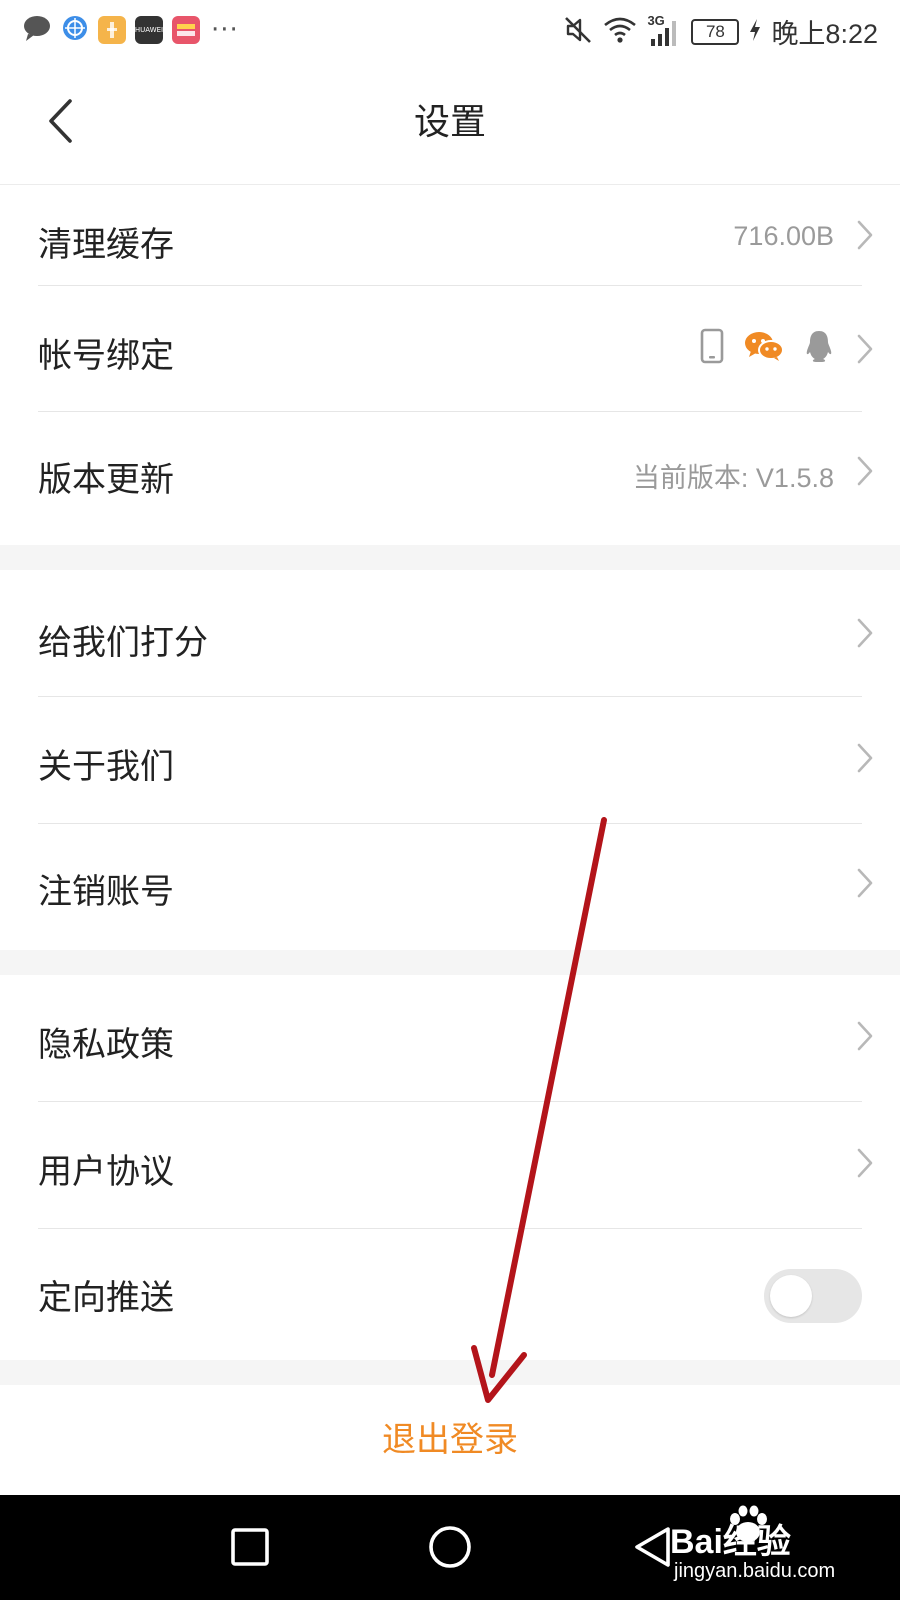  What do you see at coordinates (664, 30) in the screenshot?
I see `cellular-signal-icon: 3G` at bounding box center [664, 30].